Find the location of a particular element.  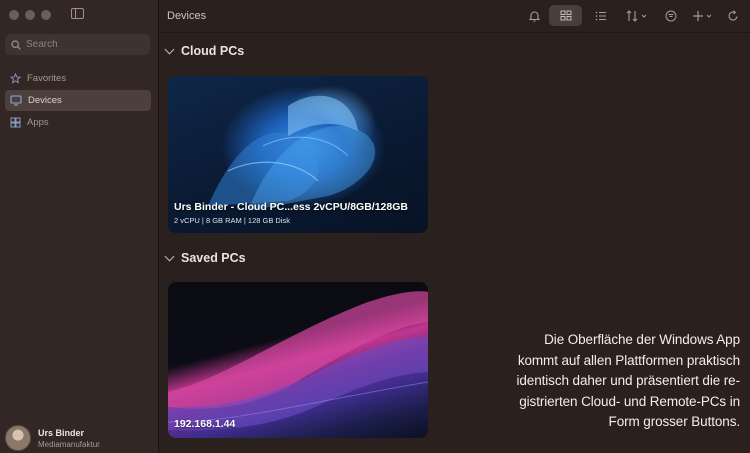

section-title: Saved PCs is located at coordinates (213, 258).